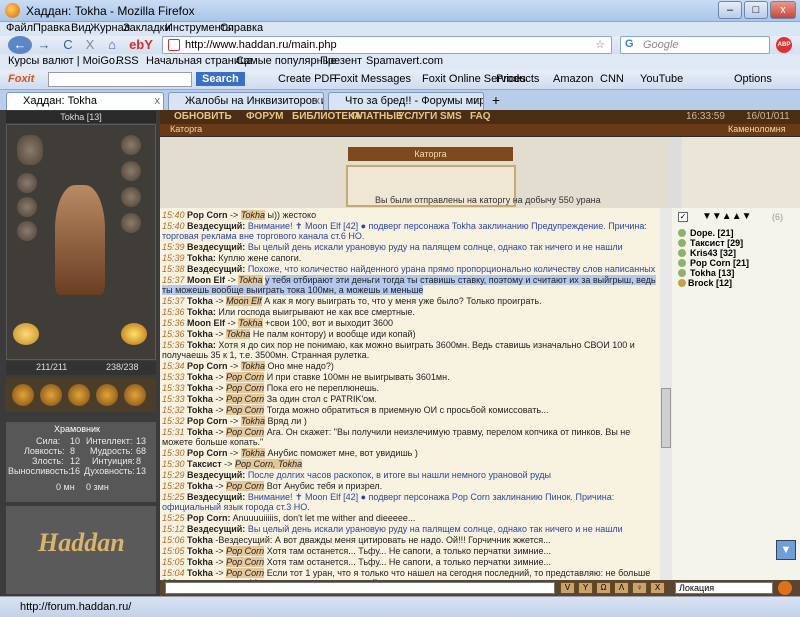 Image resolution: width=800 pixels, height=617 pixels. What do you see at coordinates (19, 28) in the screenshot?
I see `menu-file: Файл` at bounding box center [19, 28].